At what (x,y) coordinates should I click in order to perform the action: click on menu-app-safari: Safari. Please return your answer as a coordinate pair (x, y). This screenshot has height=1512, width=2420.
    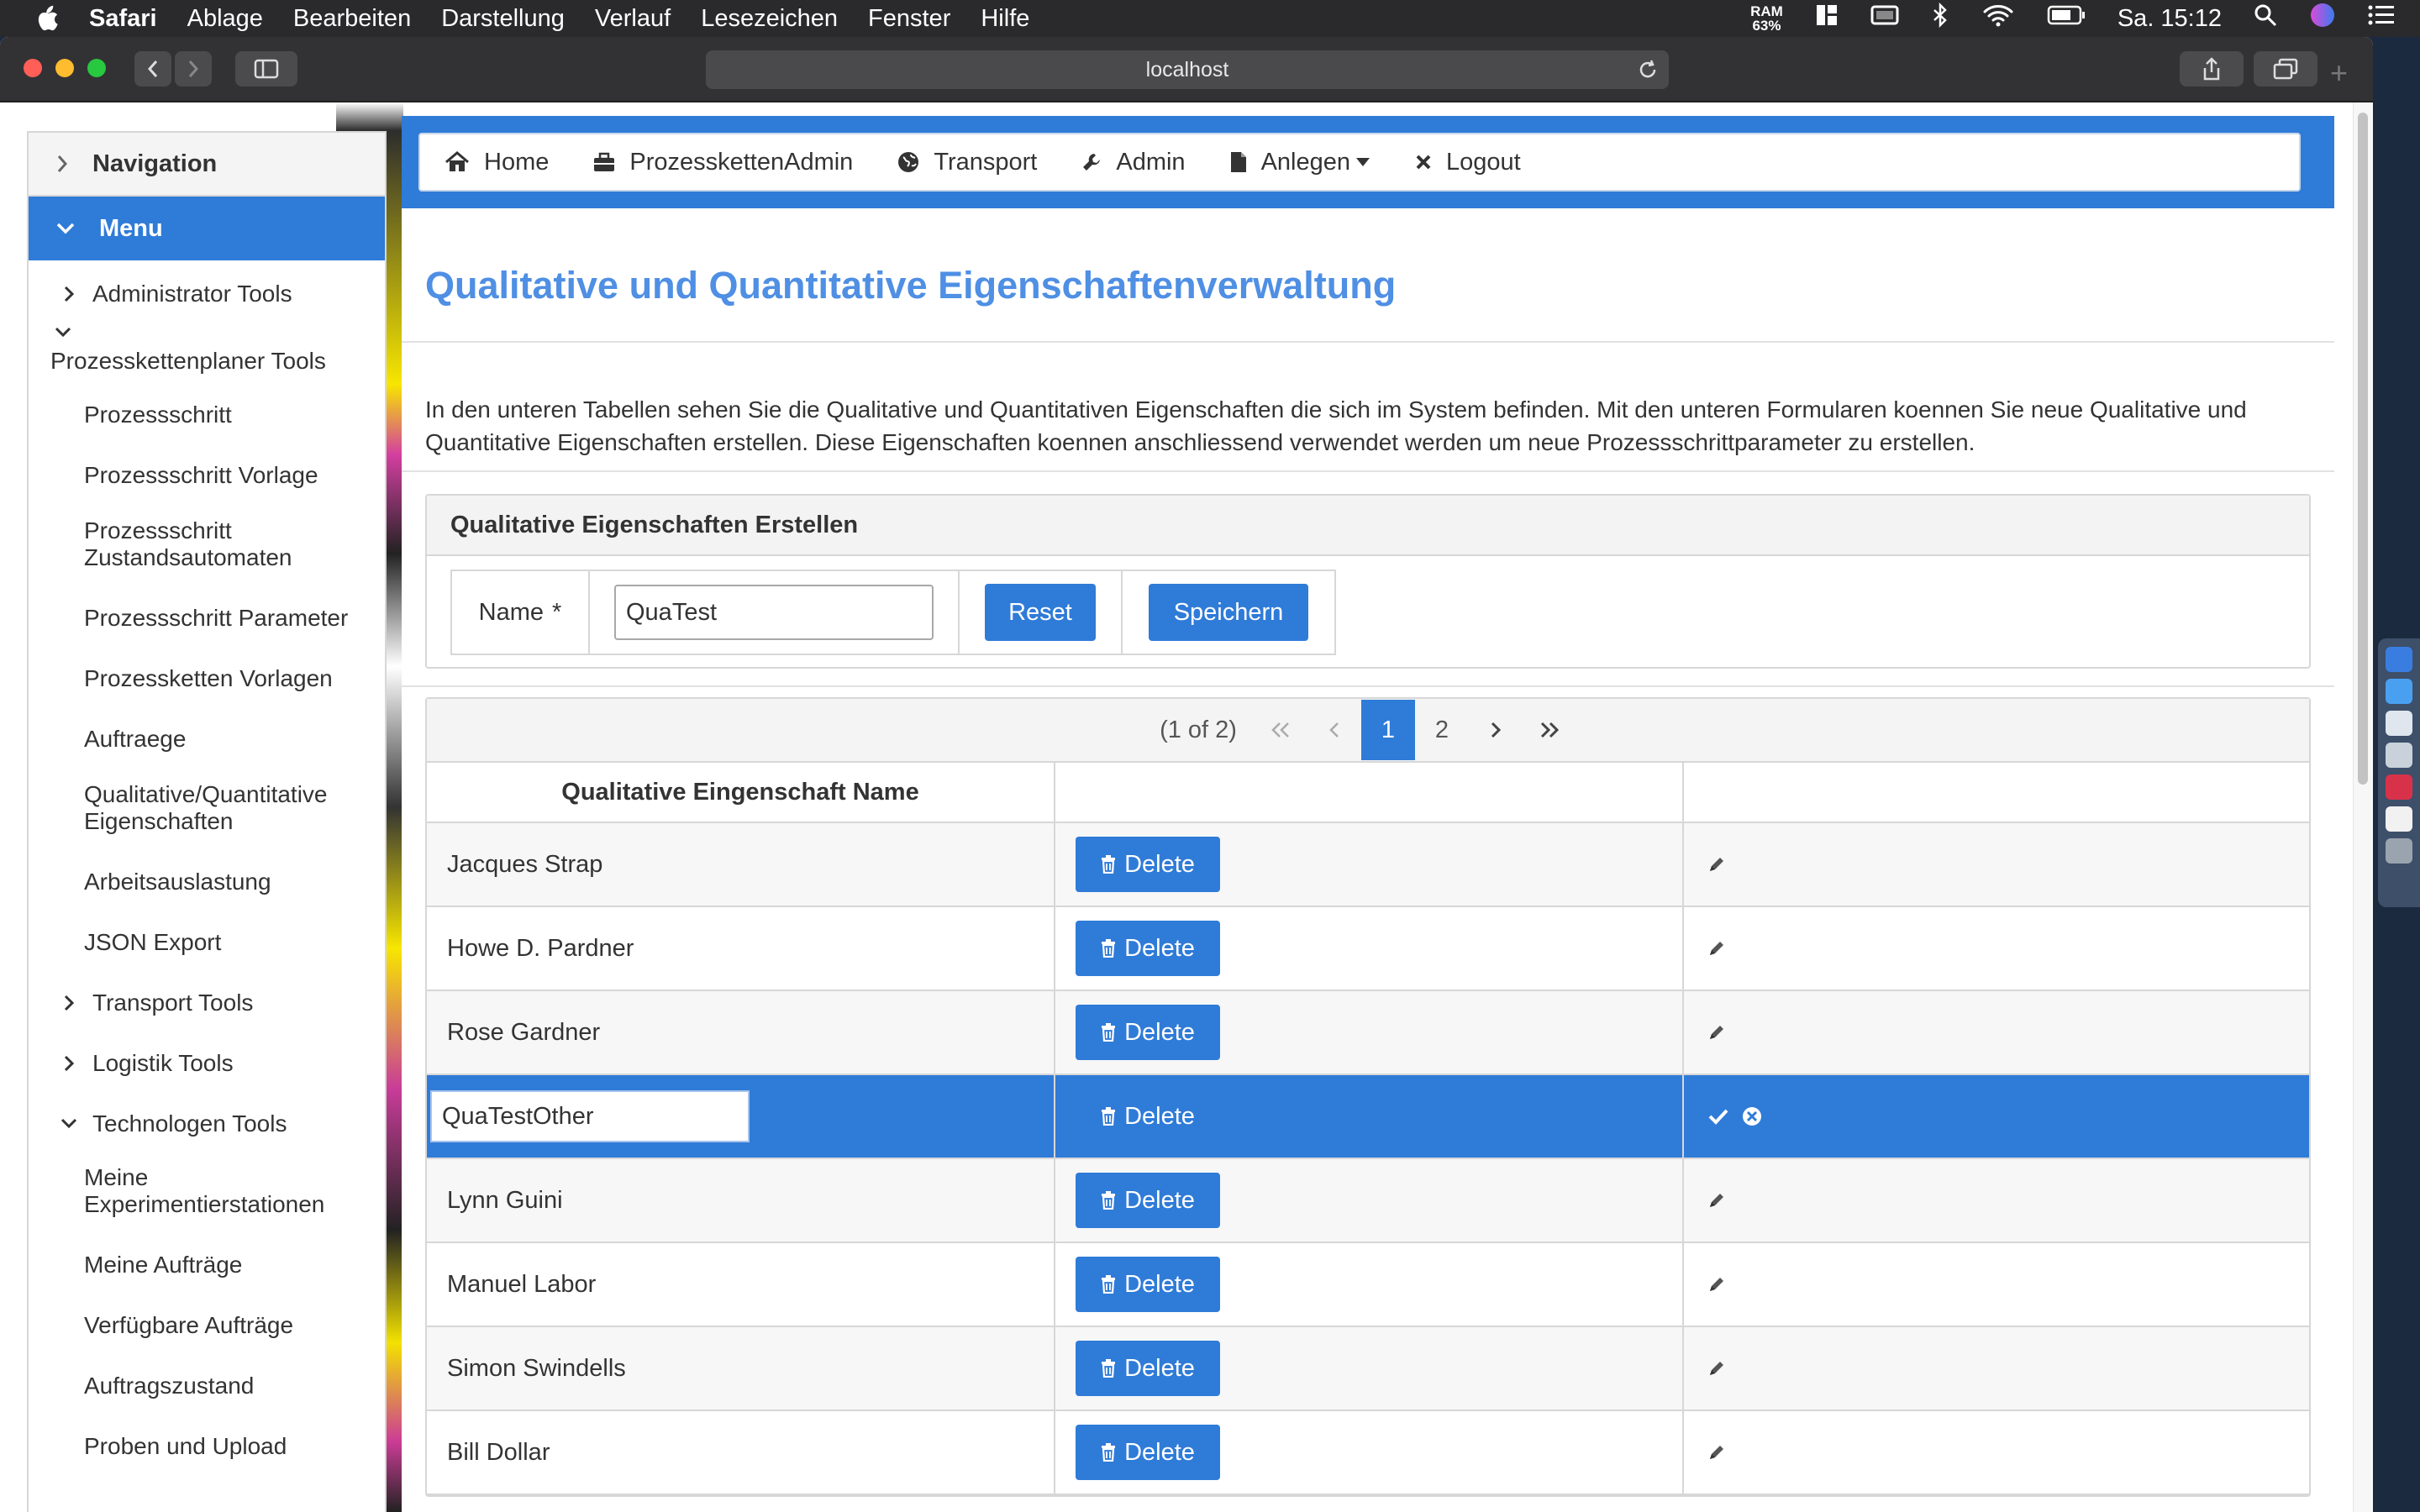
    Looking at the image, I should click on (123, 19).